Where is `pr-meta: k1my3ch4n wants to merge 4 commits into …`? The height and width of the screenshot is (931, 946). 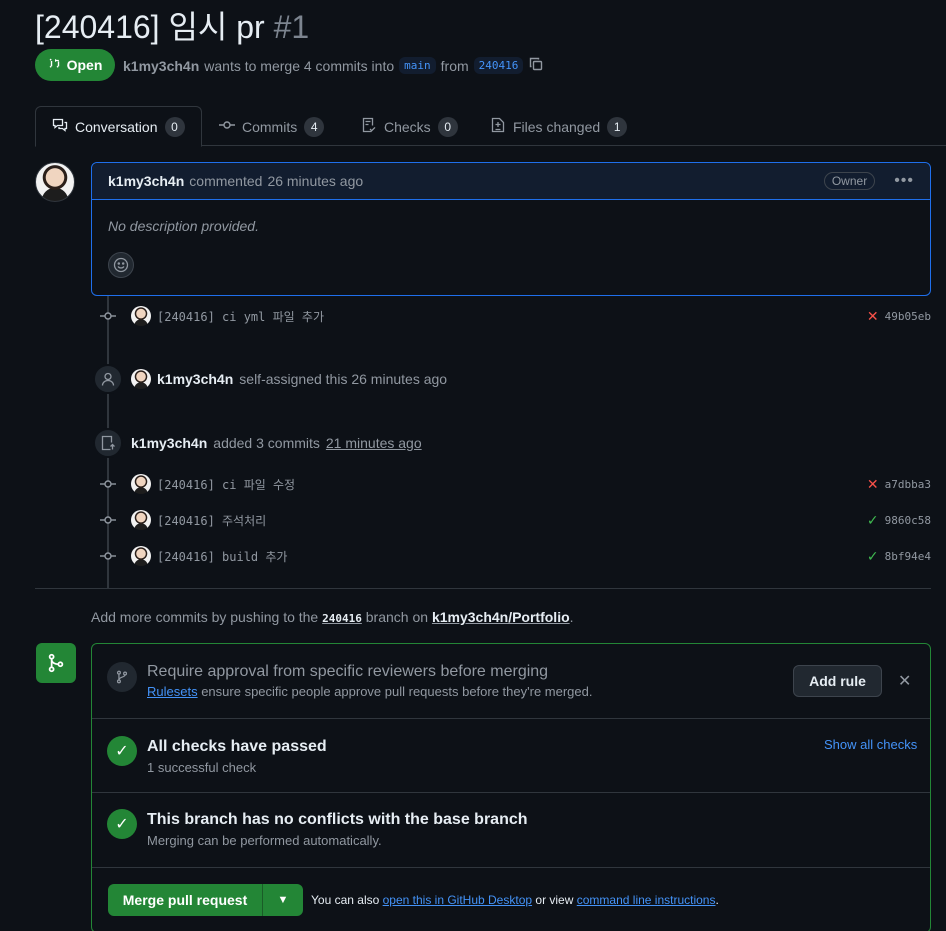
pr-meta: k1my3ch4n wants to merge 4 commits into … is located at coordinates (333, 65).